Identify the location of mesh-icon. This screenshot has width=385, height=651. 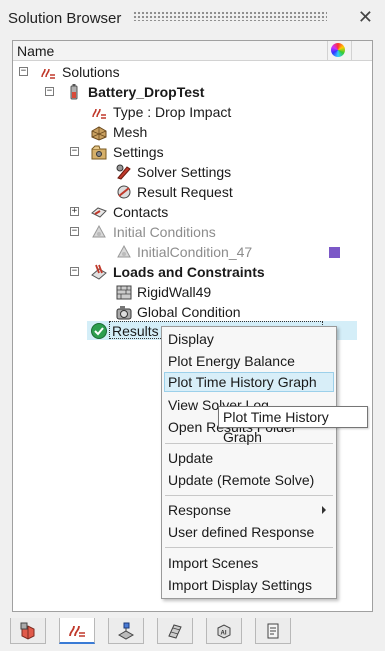
(99, 133).